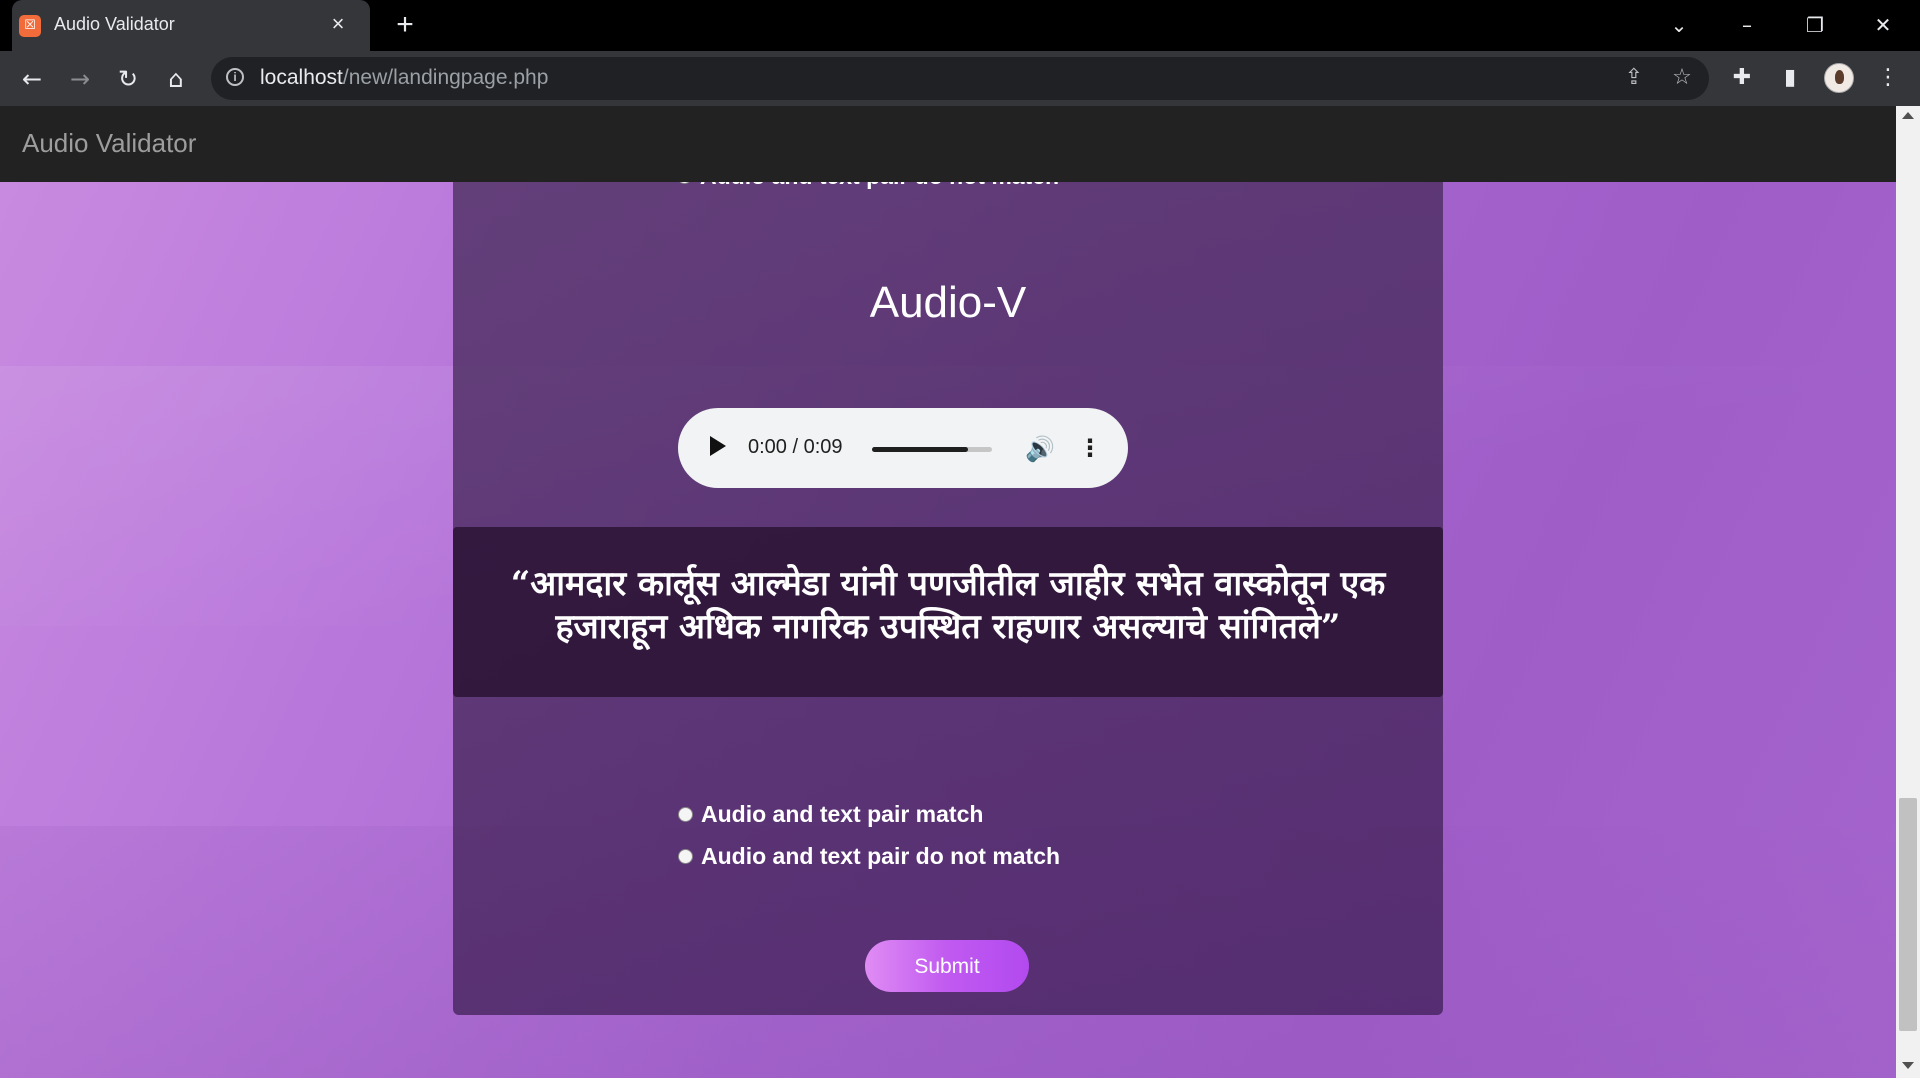  I want to click on play-icon, so click(718, 446).